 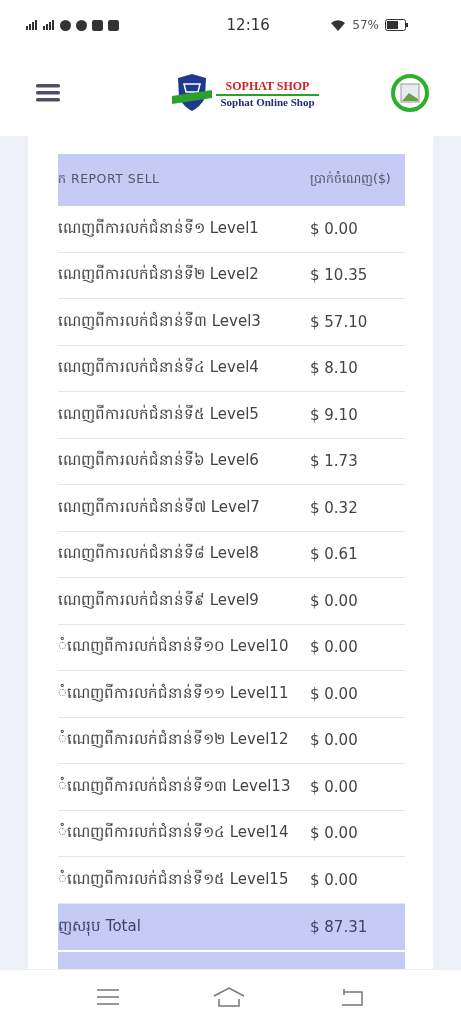 I want to click on column-header: ក REPORT SELL, so click(x=109, y=179).